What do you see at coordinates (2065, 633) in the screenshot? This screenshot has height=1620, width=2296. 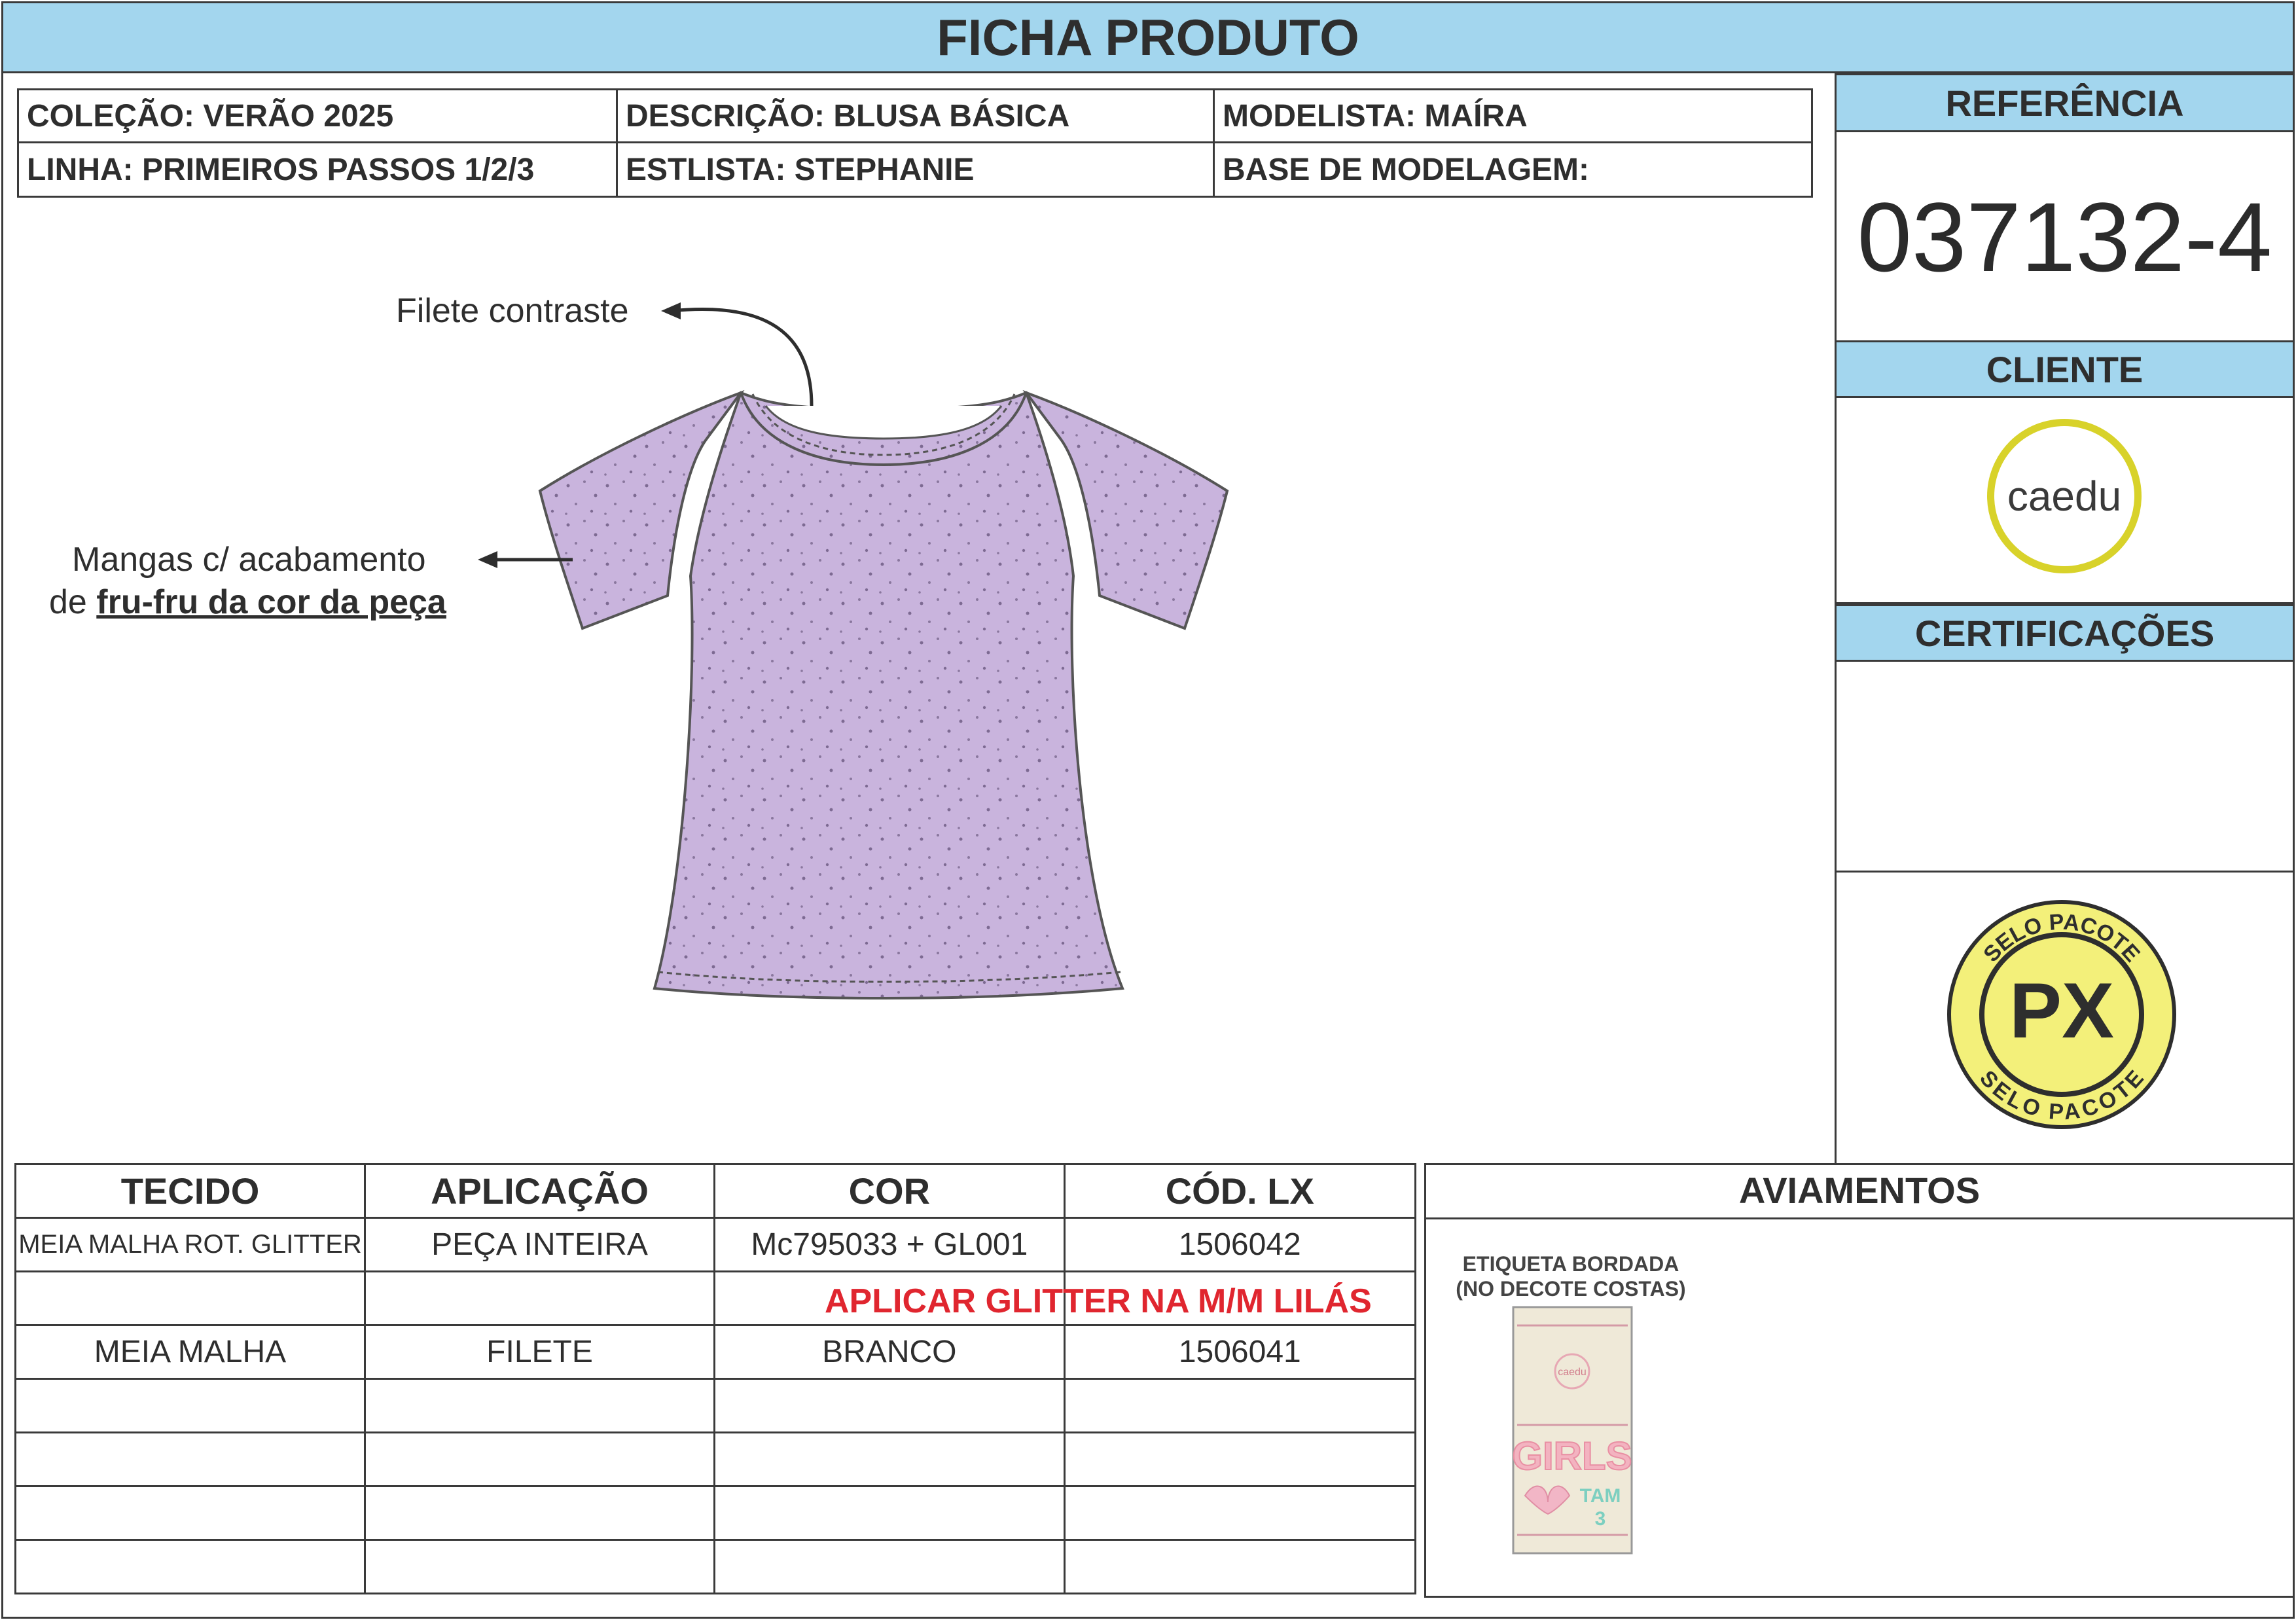 I see `certificacoes-header: CERTIFICAÇÕES` at bounding box center [2065, 633].